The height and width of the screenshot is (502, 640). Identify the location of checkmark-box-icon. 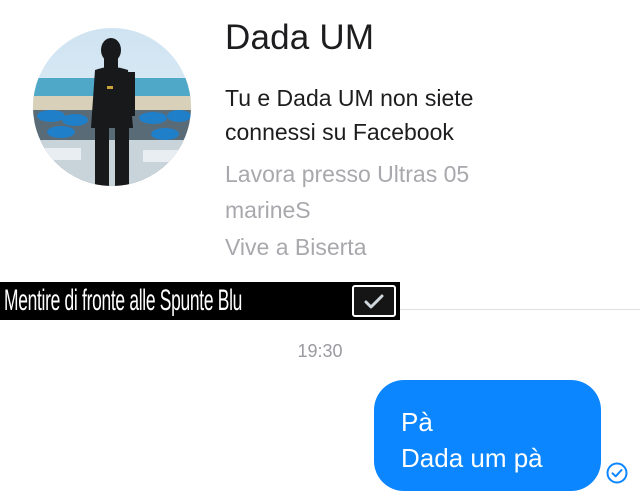
(374, 301).